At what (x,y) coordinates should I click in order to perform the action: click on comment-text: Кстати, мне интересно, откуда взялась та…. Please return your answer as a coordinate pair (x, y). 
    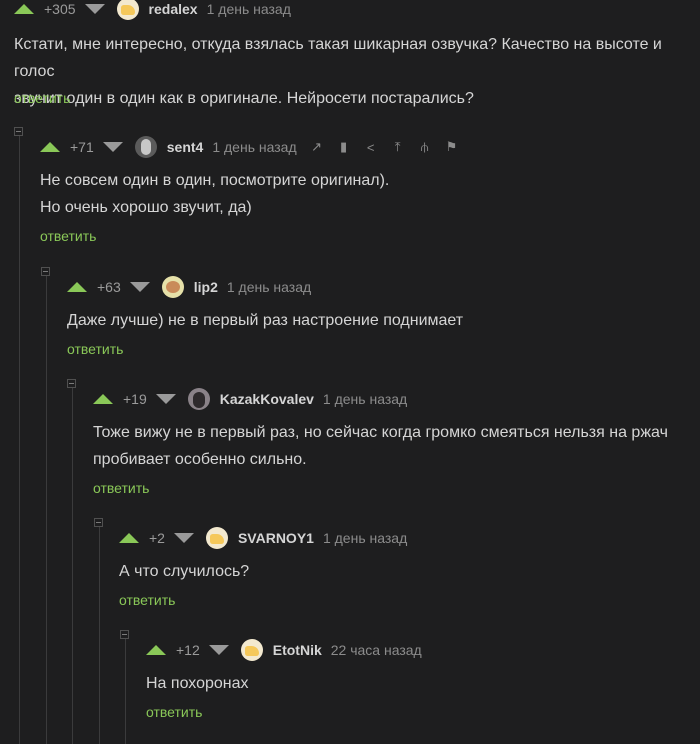
    Looking at the image, I should click on (357, 71).